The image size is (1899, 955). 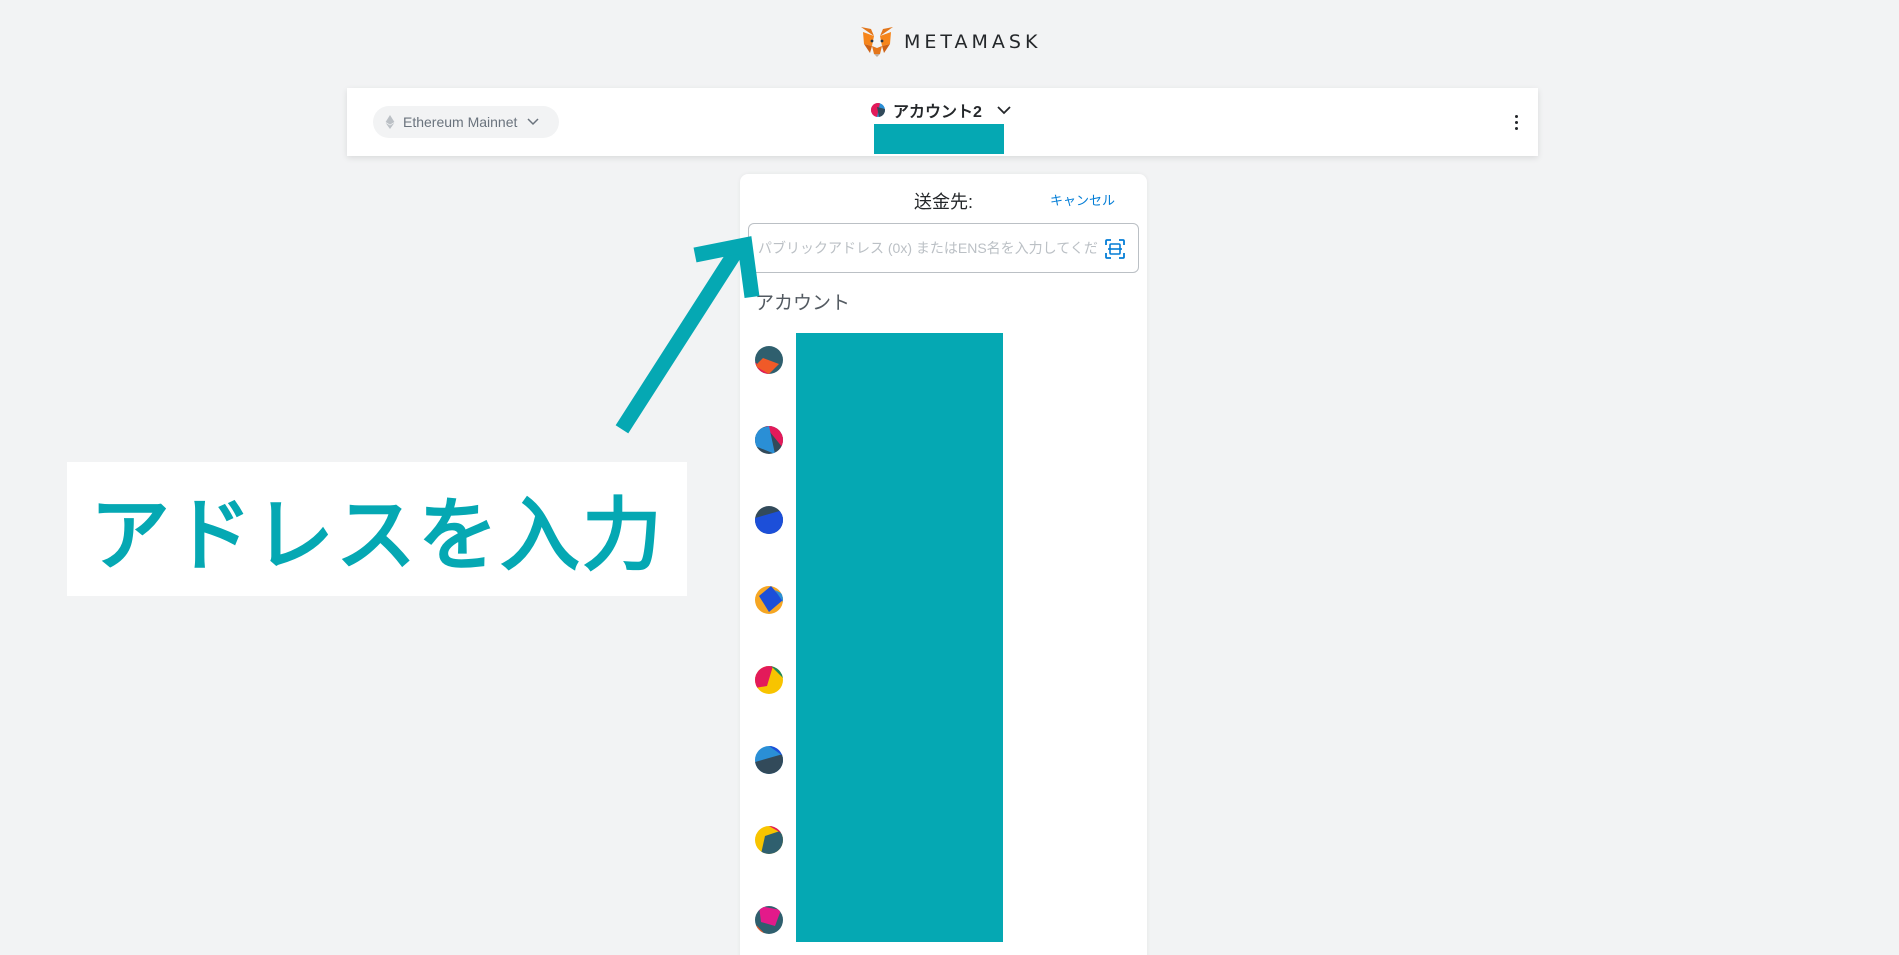 What do you see at coordinates (973, 42) in the screenshot?
I see `brand-name: METAMASK` at bounding box center [973, 42].